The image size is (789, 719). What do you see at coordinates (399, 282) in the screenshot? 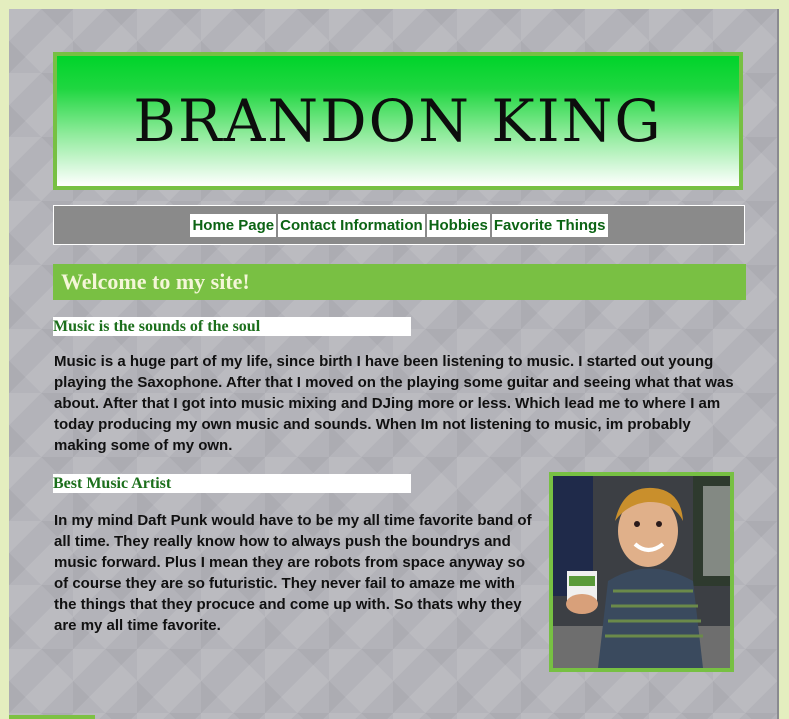
I see `welcome-bar: Welcome to my site!` at bounding box center [399, 282].